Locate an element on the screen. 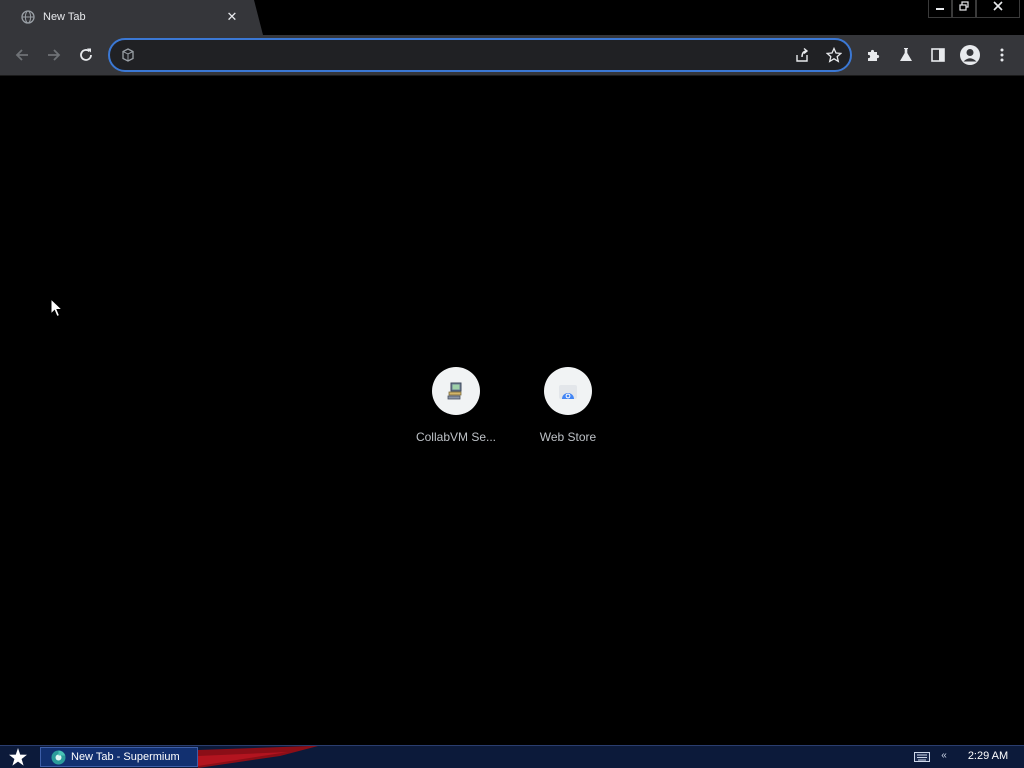  star-icon is located at coordinates (834, 55).